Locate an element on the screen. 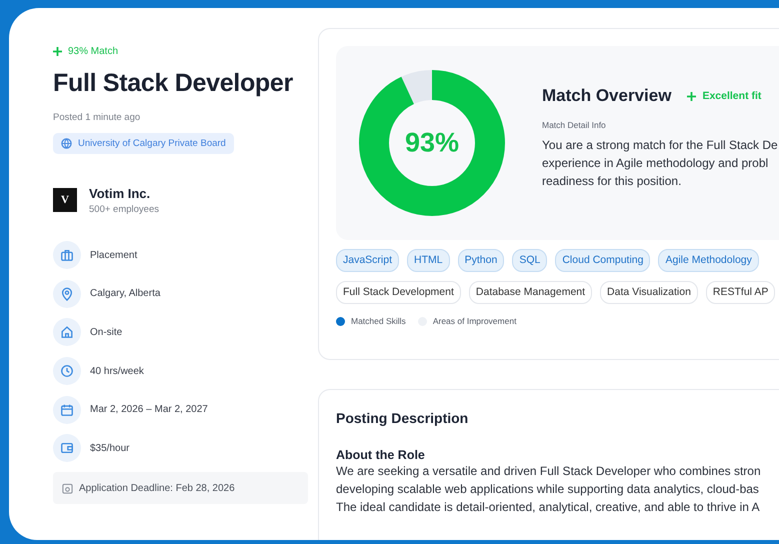 This screenshot has width=779, height=544. skill-tag: JavaScript is located at coordinates (368, 260).